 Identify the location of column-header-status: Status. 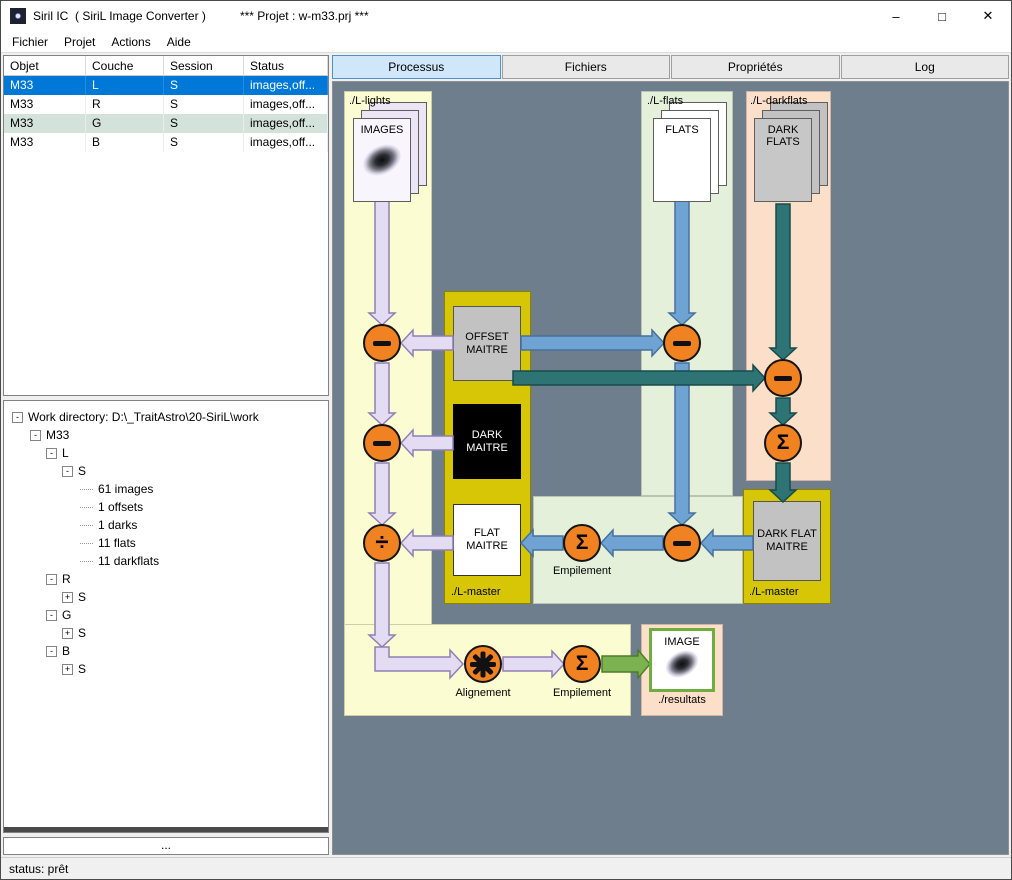
(286, 66).